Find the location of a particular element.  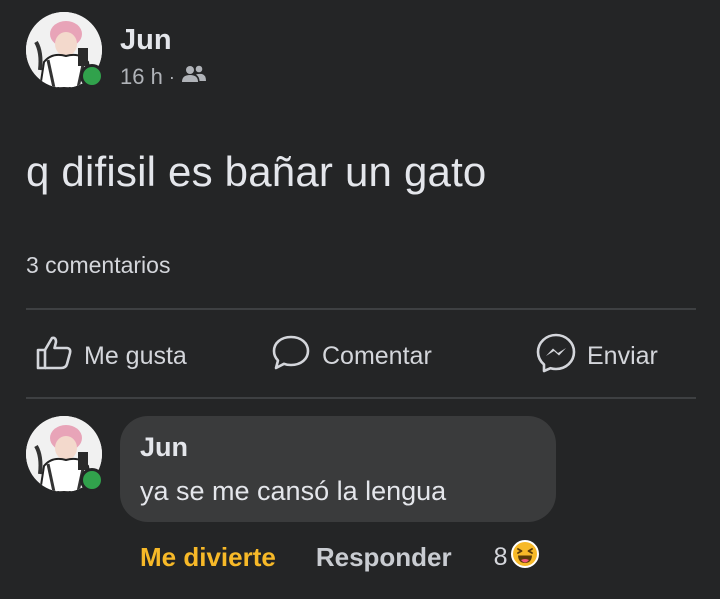

comments-count-link: 3 comentarios is located at coordinates (98, 265).